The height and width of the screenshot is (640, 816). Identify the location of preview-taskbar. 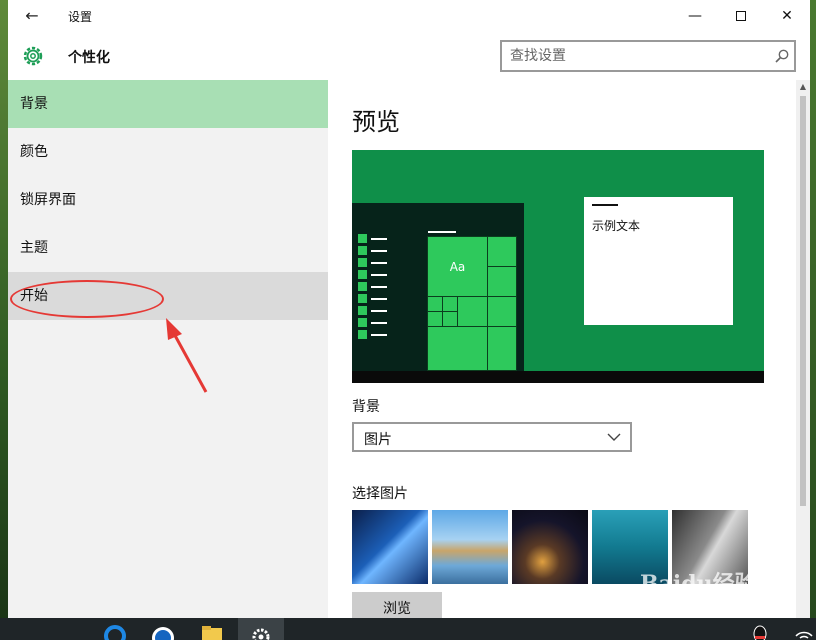
(558, 377).